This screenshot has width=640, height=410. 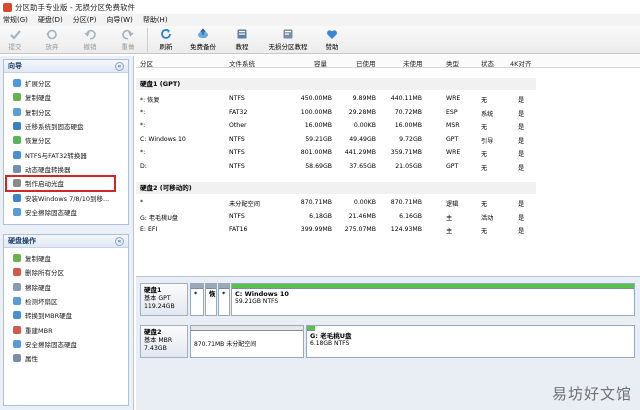 What do you see at coordinates (410, 216) in the screenshot?
I see `table-cell: 6.16GB` at bounding box center [410, 216].